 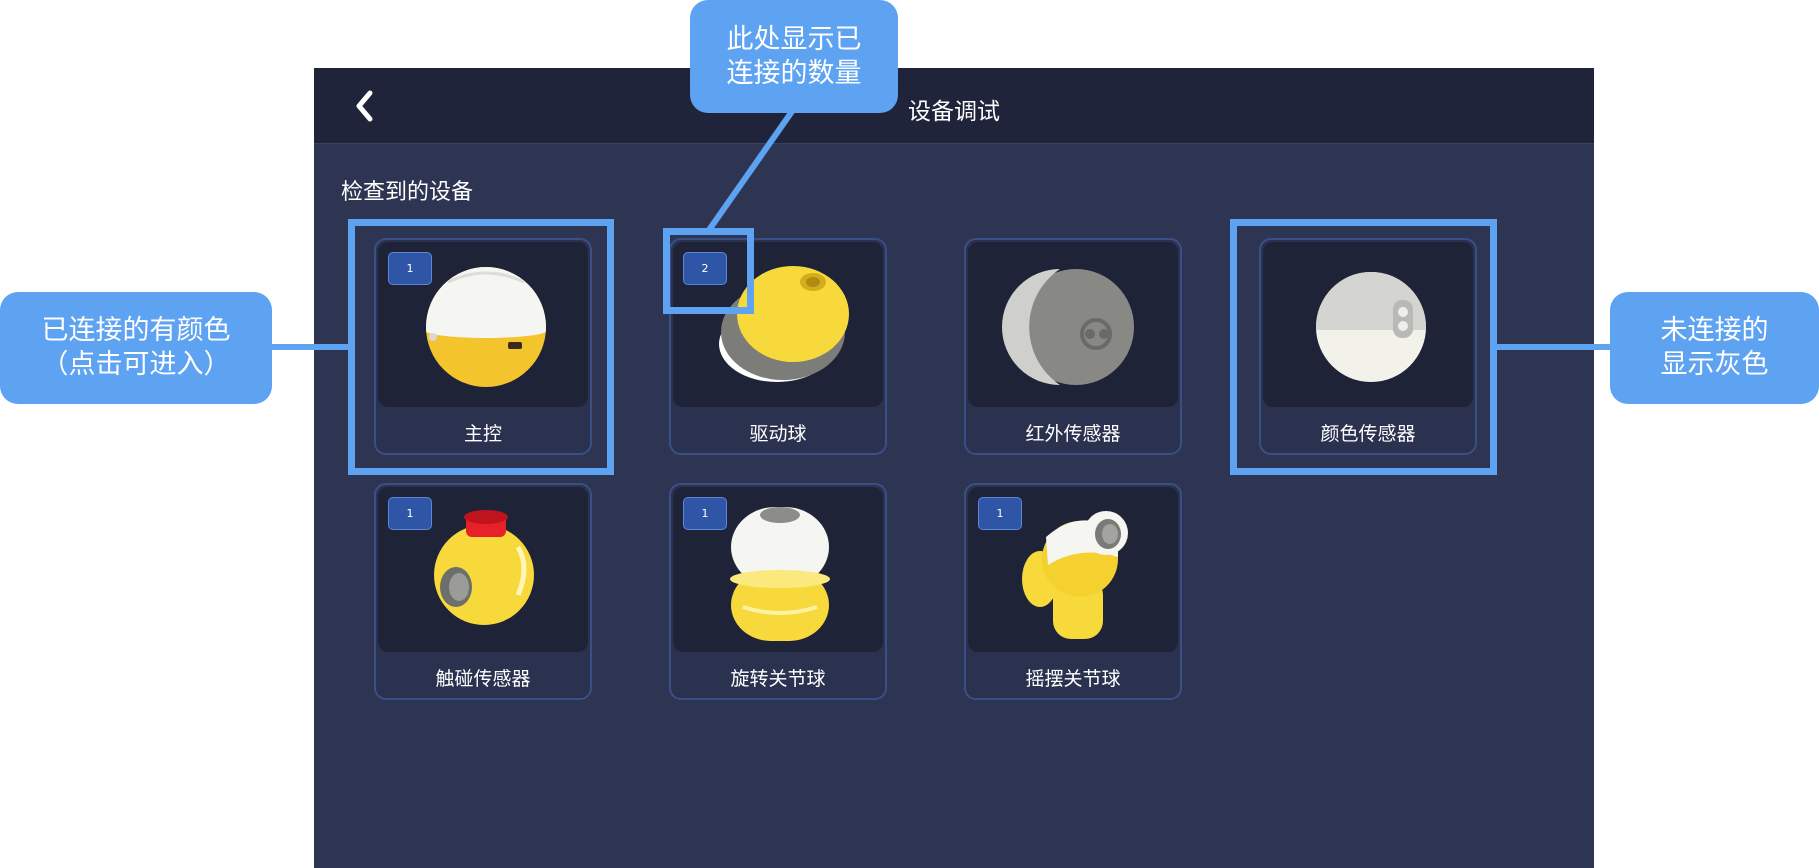 I want to click on device-card-color-sensor: 颜色传感器, so click(x=1368, y=346).